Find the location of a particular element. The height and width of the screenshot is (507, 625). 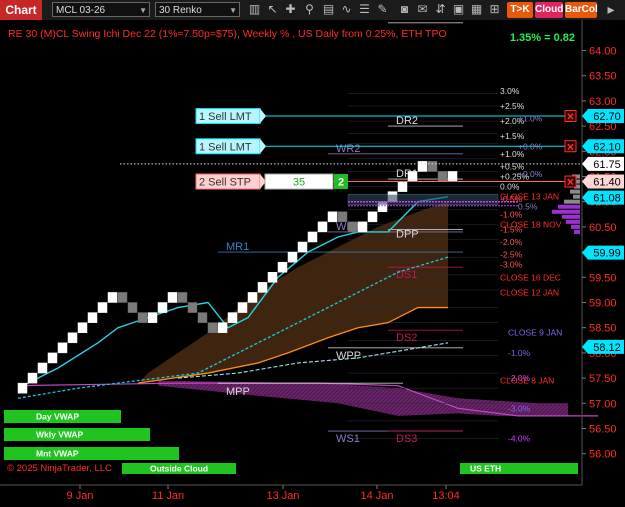

tabs-icon: ▦ is located at coordinates (476, 9).